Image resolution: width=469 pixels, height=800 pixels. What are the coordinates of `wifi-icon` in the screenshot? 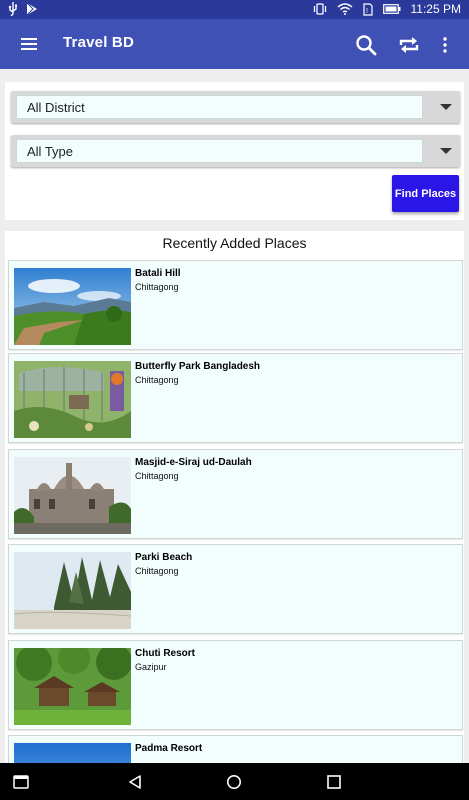 It's located at (345, 9).